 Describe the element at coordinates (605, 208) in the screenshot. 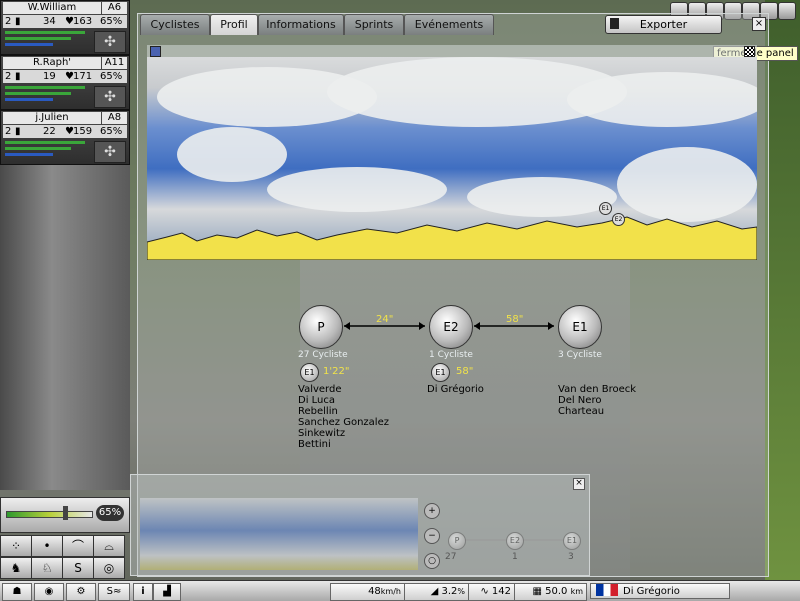

I see `profile-group-marker: E1` at that location.